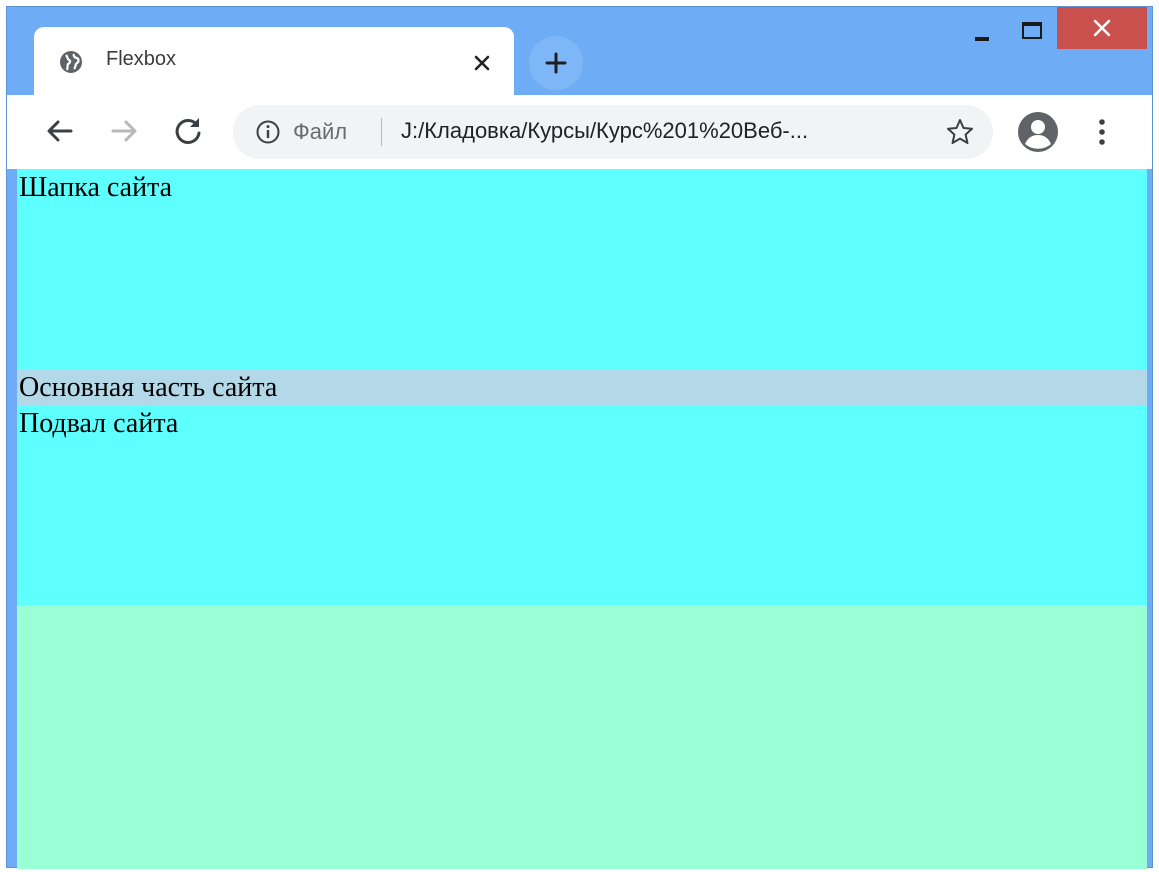 The image size is (1159, 872). What do you see at coordinates (268, 132) in the screenshot?
I see `info-icon` at bounding box center [268, 132].